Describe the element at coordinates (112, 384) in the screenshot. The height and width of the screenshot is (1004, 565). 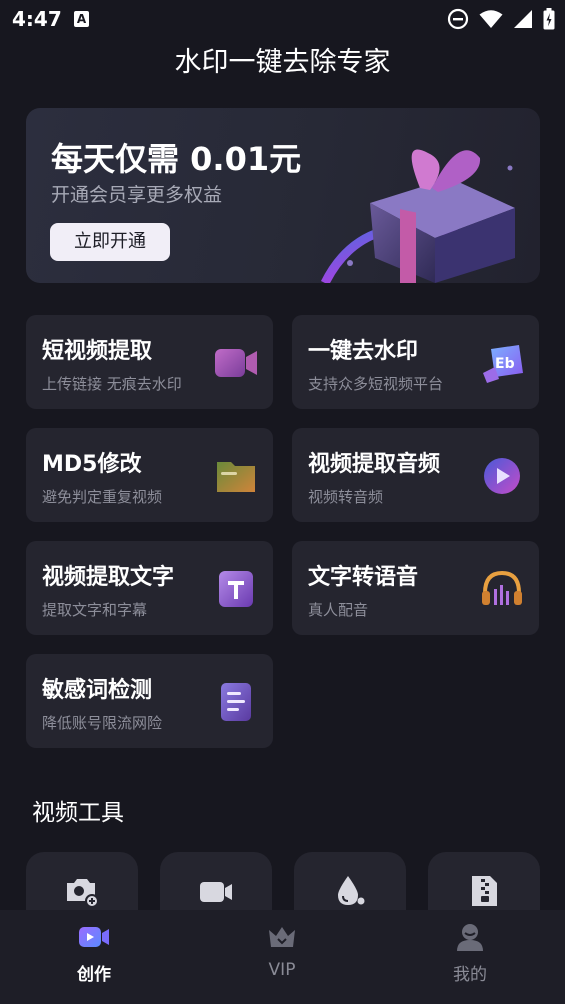
I see `card-subtitle: 上传链接 无痕去水印` at that location.